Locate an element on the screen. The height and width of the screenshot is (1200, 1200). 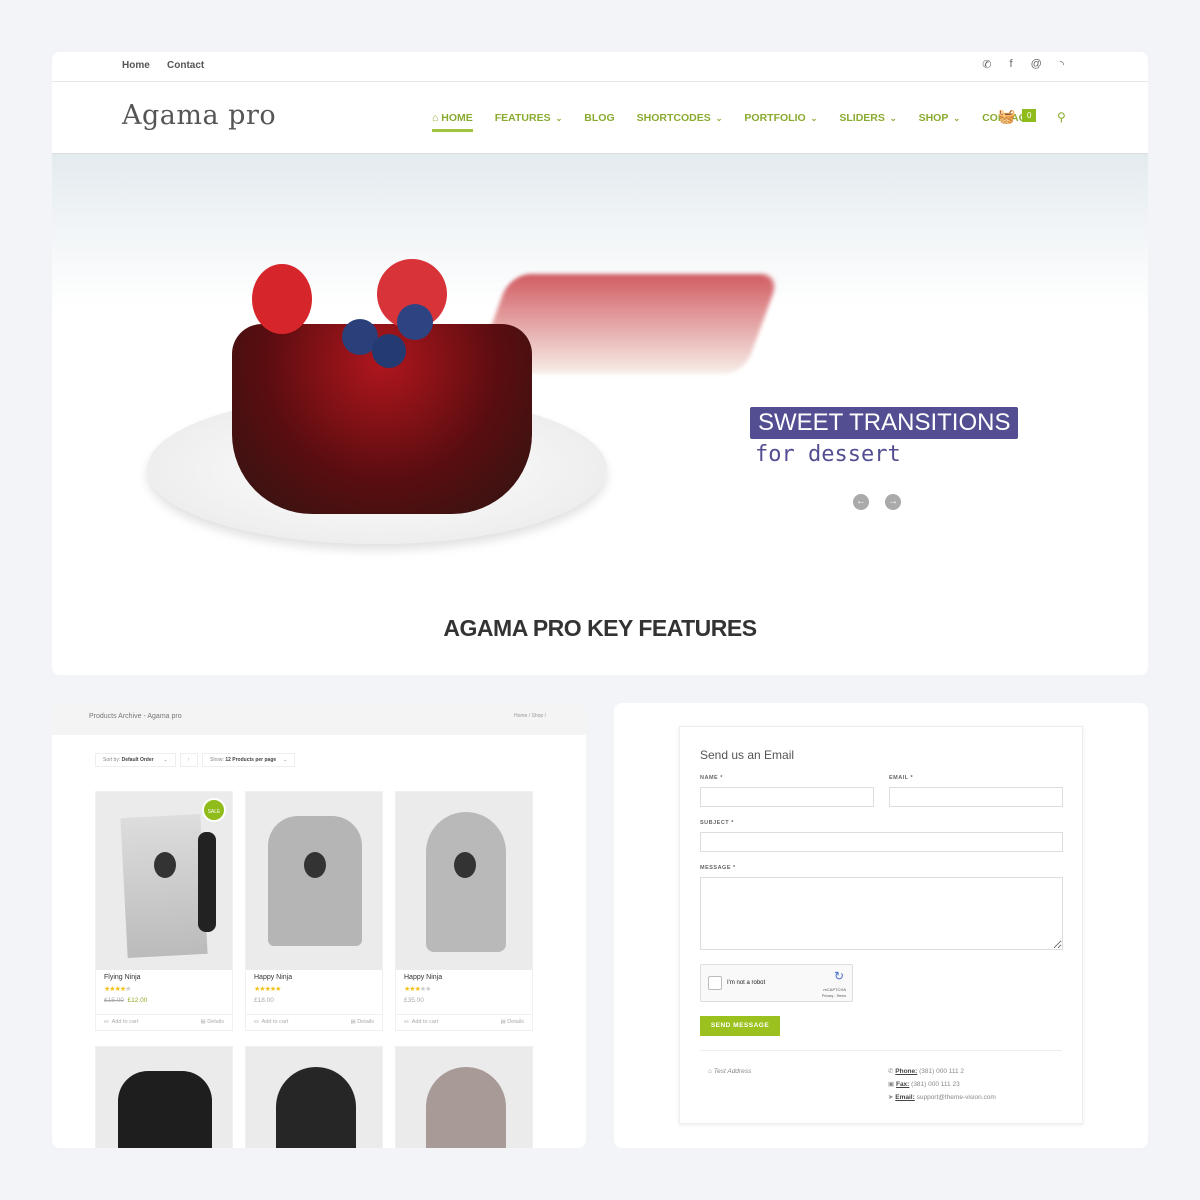
name-input is located at coordinates (787, 797).